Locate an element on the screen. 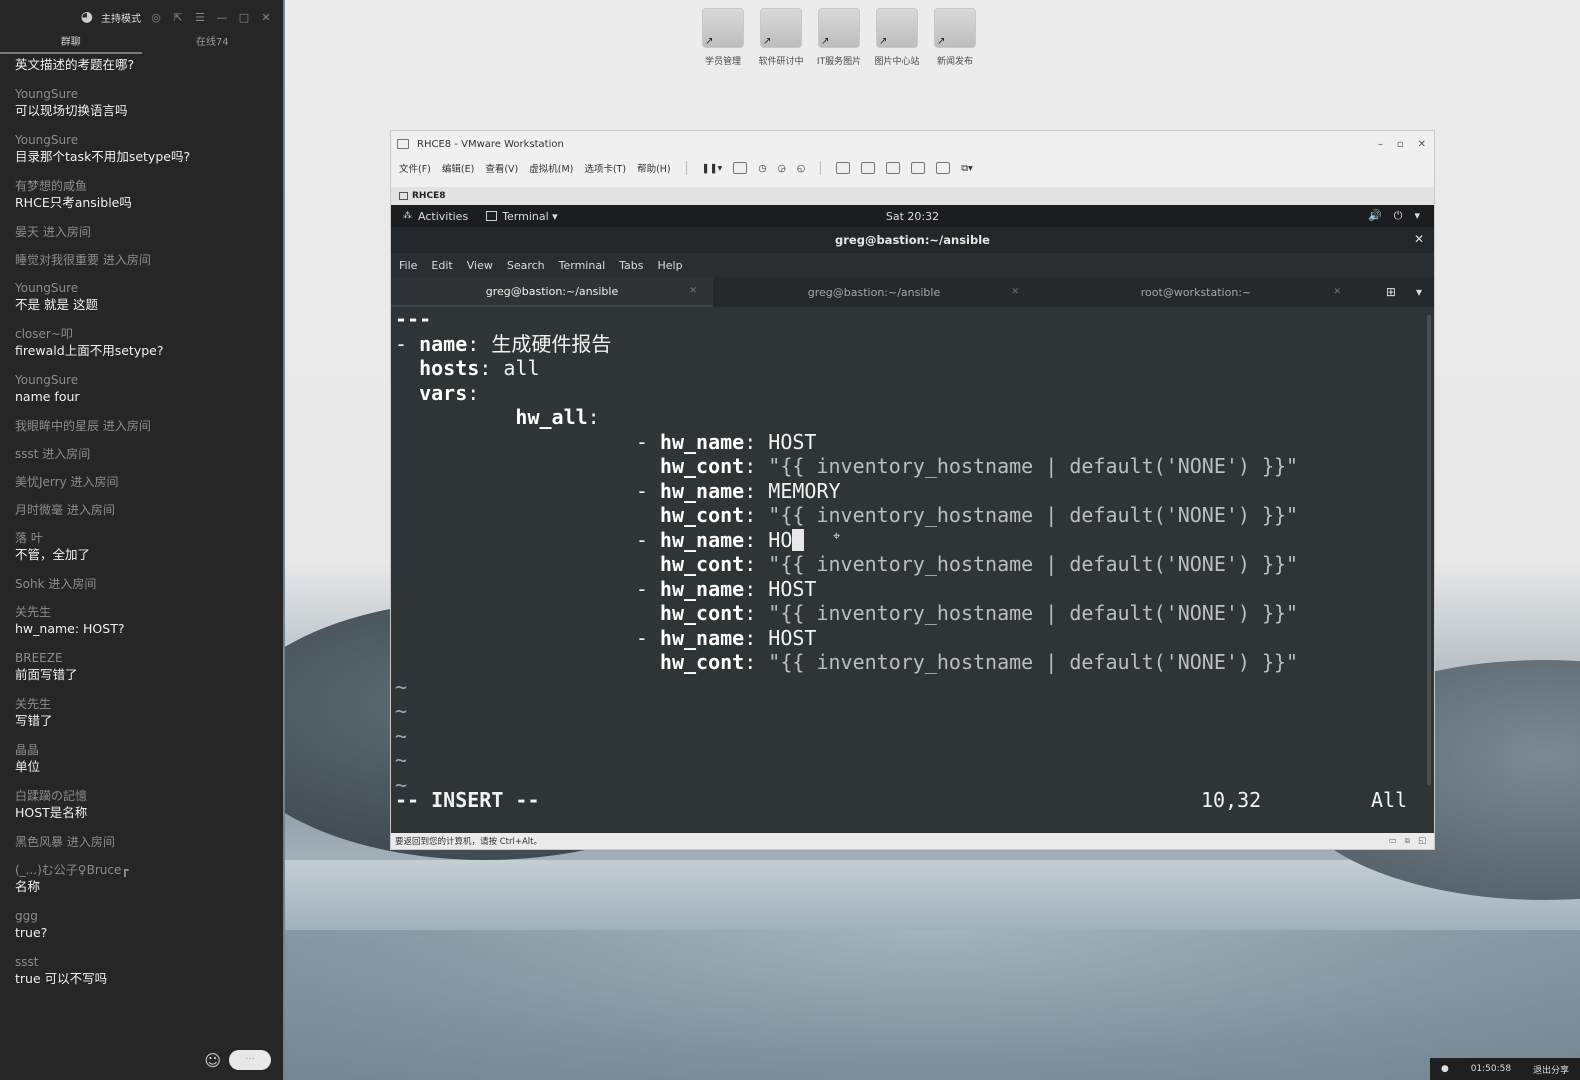 The image size is (1580, 1080). send-button: ··· is located at coordinates (250, 1060).